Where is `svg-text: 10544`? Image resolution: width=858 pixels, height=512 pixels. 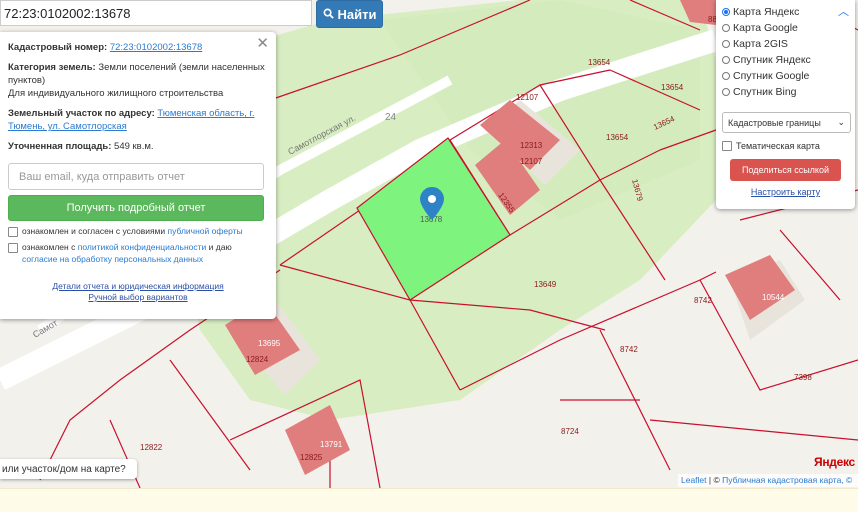 svg-text: 10544 is located at coordinates (773, 297).